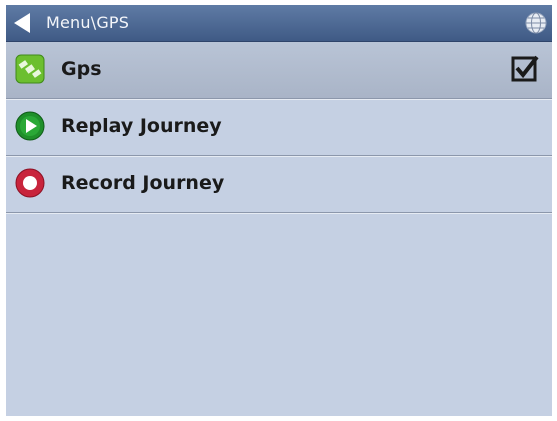 The width and height of the screenshot is (557, 421). Describe the element at coordinates (279, 23) in the screenshot. I see `title-bar: Menu\GPS` at that location.